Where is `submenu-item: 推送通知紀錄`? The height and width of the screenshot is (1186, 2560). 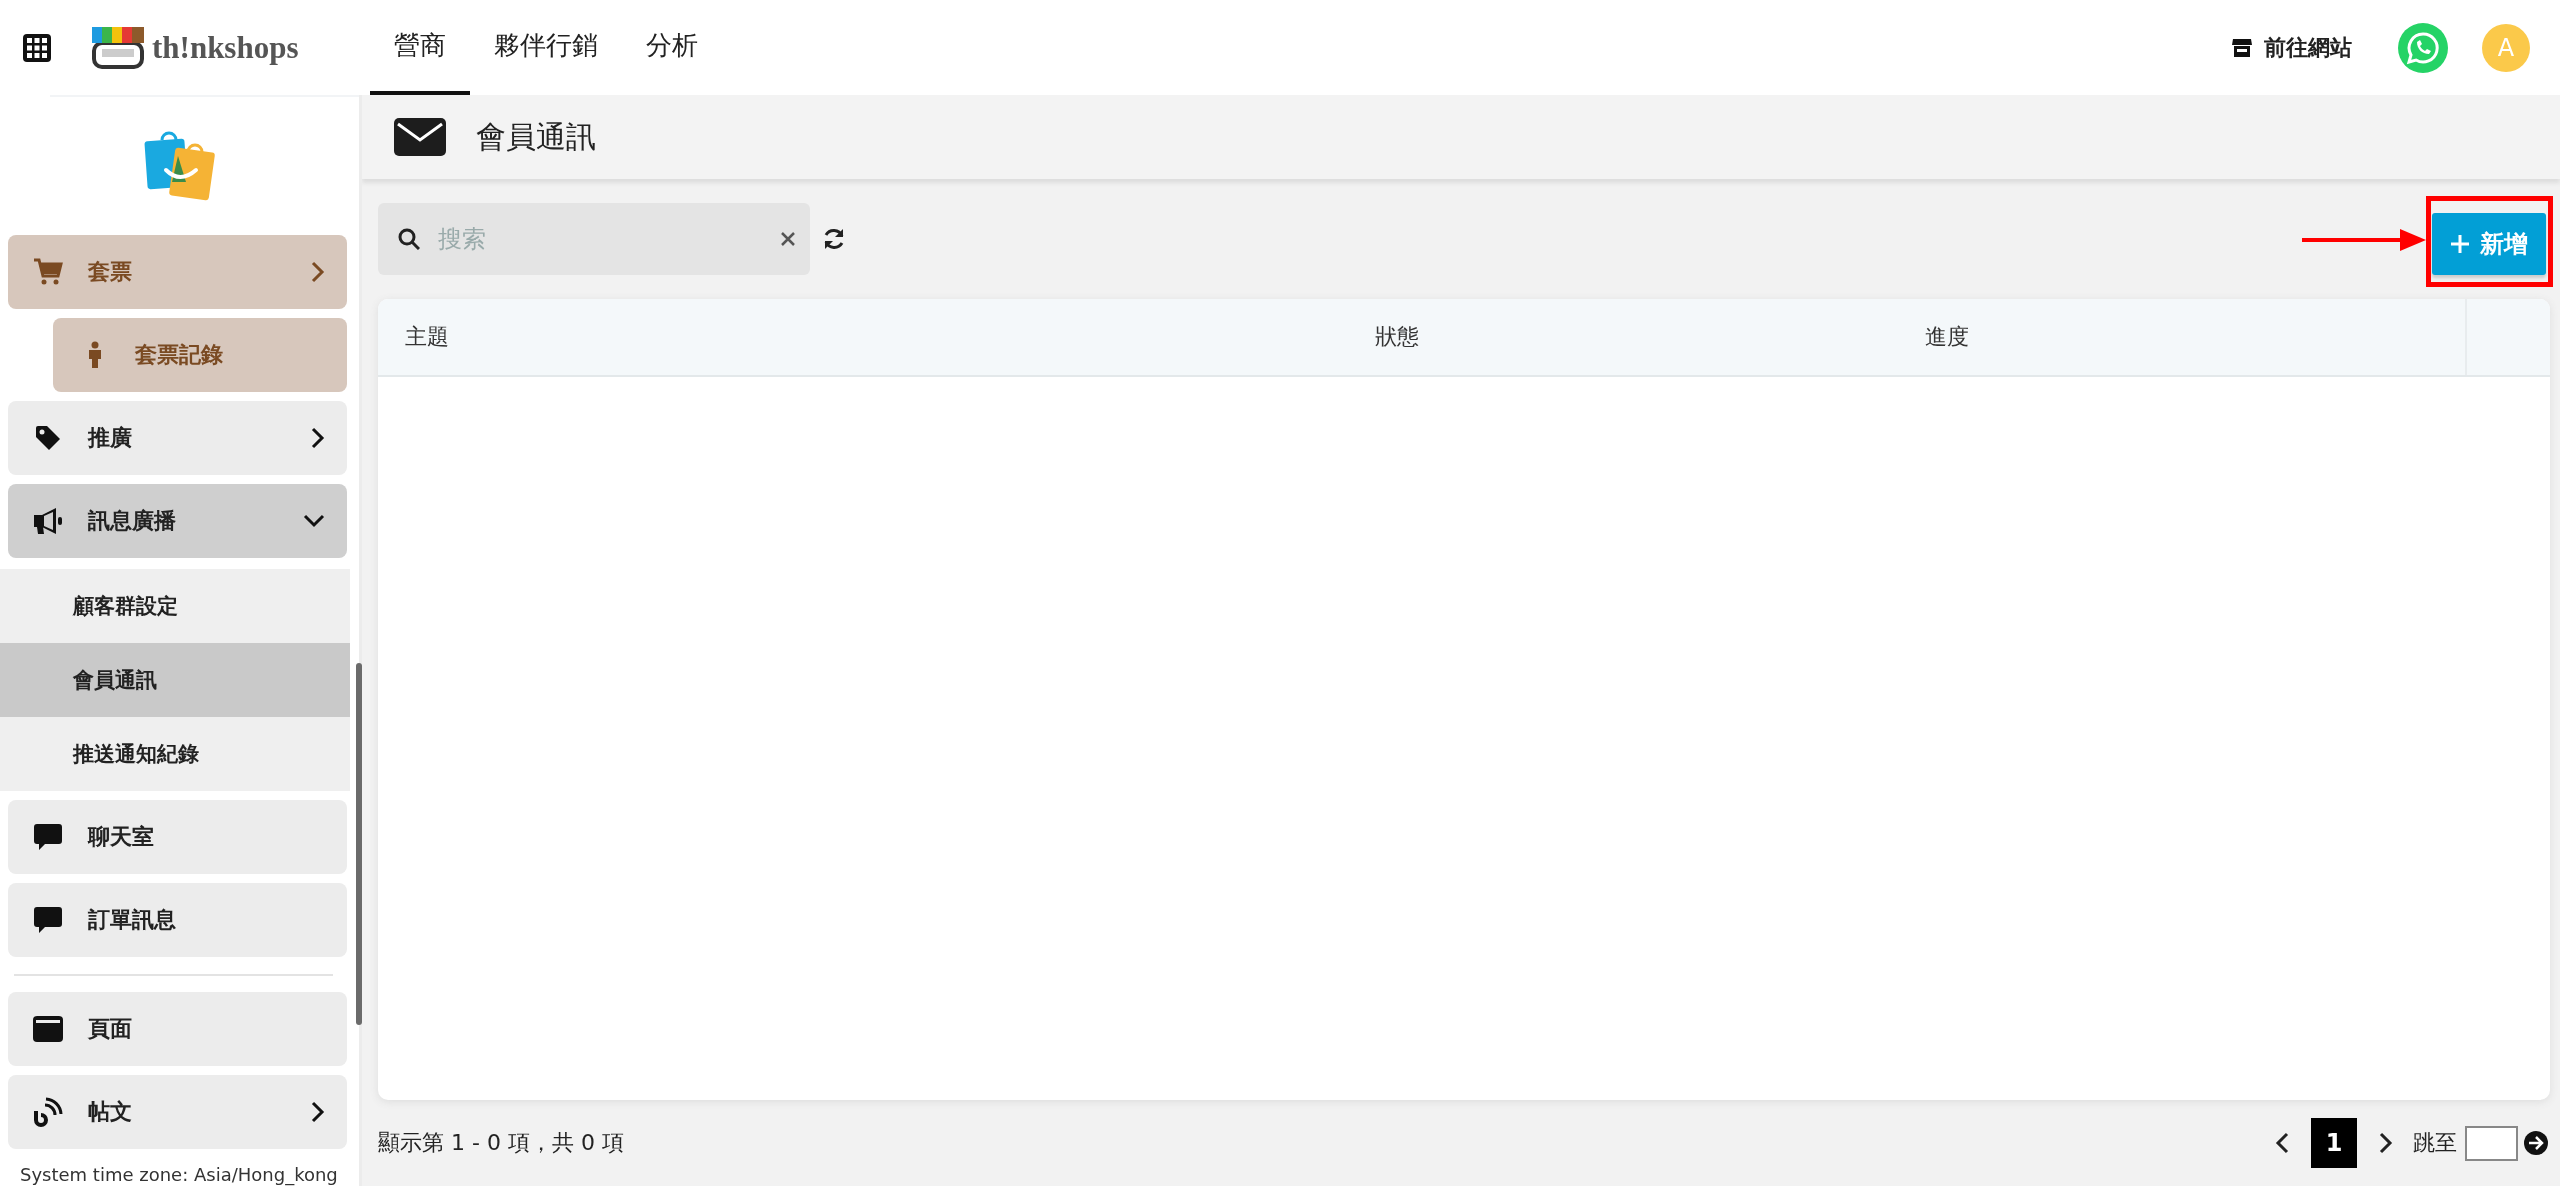 submenu-item: 推送通知紀錄 is located at coordinates (175, 754).